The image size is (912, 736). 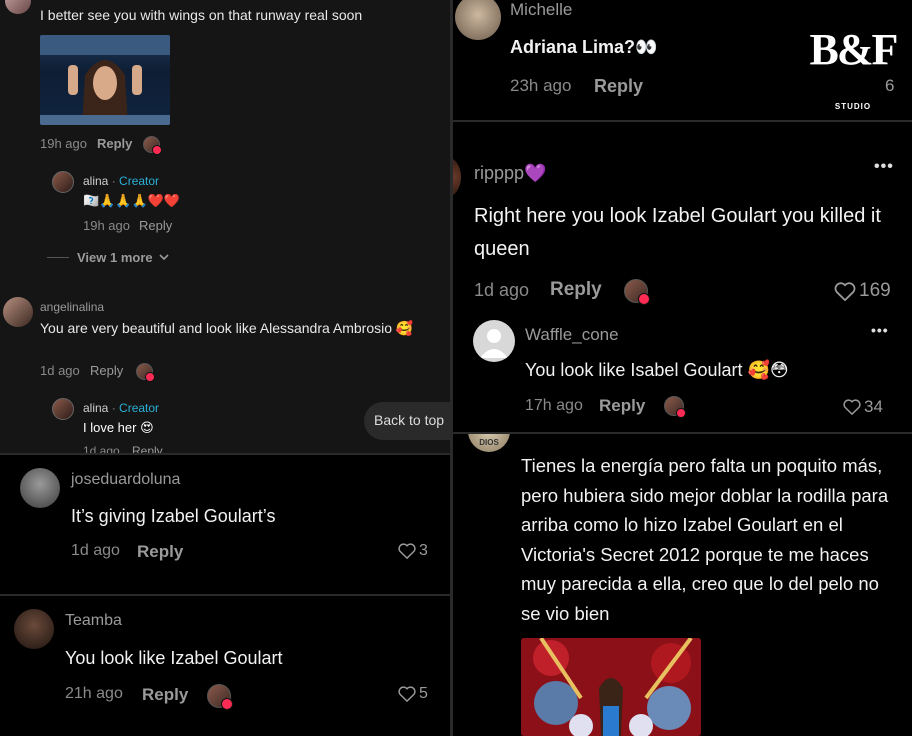 I want to click on reply-username: Waffle_cone, so click(x=572, y=335).